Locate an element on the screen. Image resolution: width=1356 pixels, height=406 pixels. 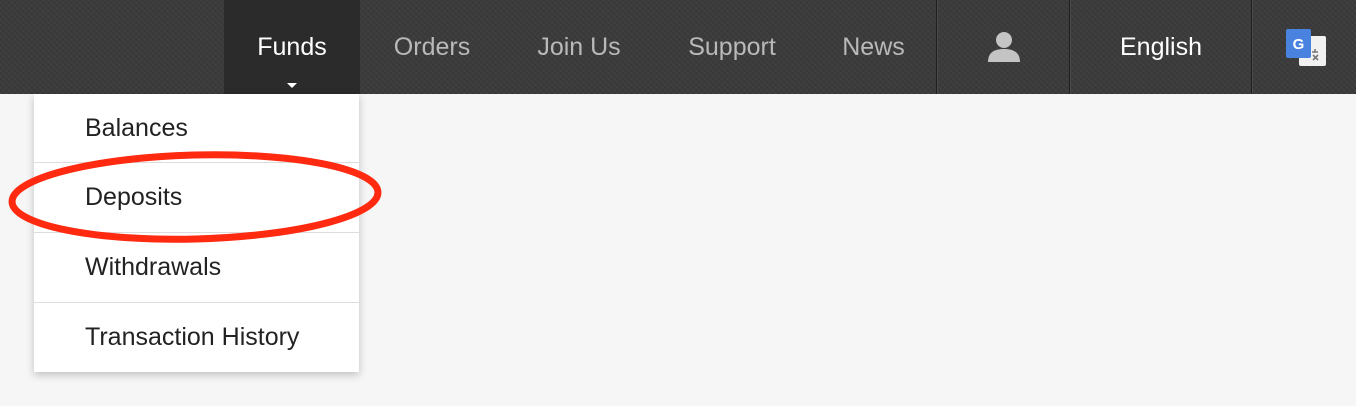
menu-item-transaction-history: Transaction History is located at coordinates (196, 337).